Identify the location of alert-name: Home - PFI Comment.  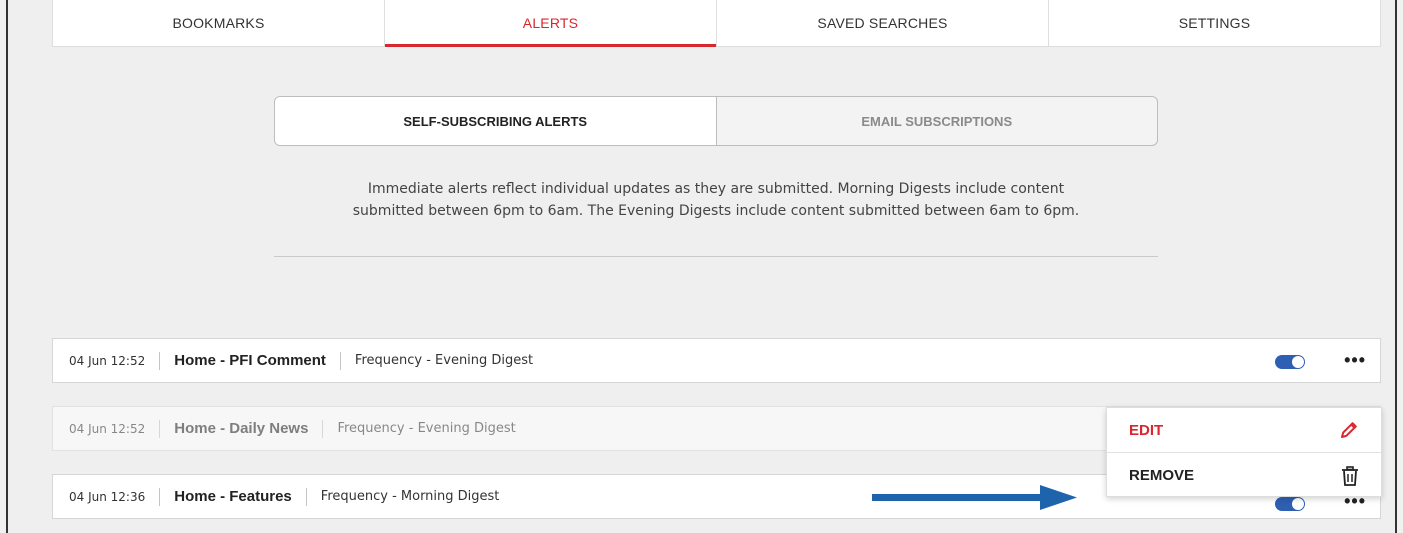
(250, 360).